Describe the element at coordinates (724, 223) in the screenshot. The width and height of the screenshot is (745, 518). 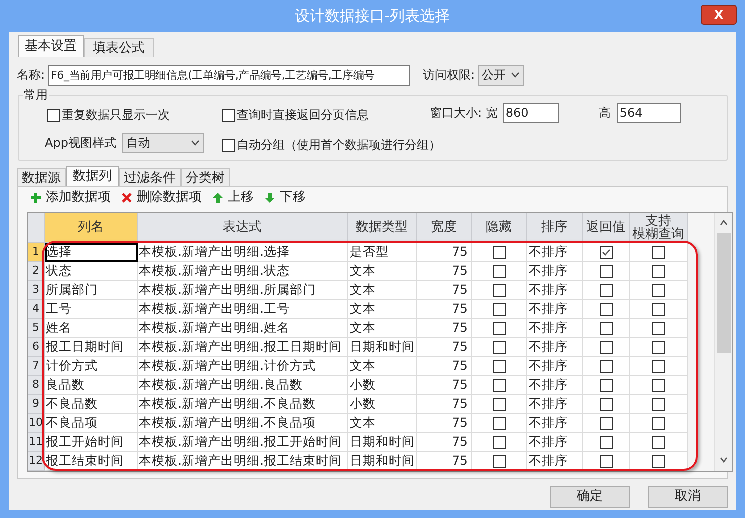
I see `scroll-up-icon` at that location.